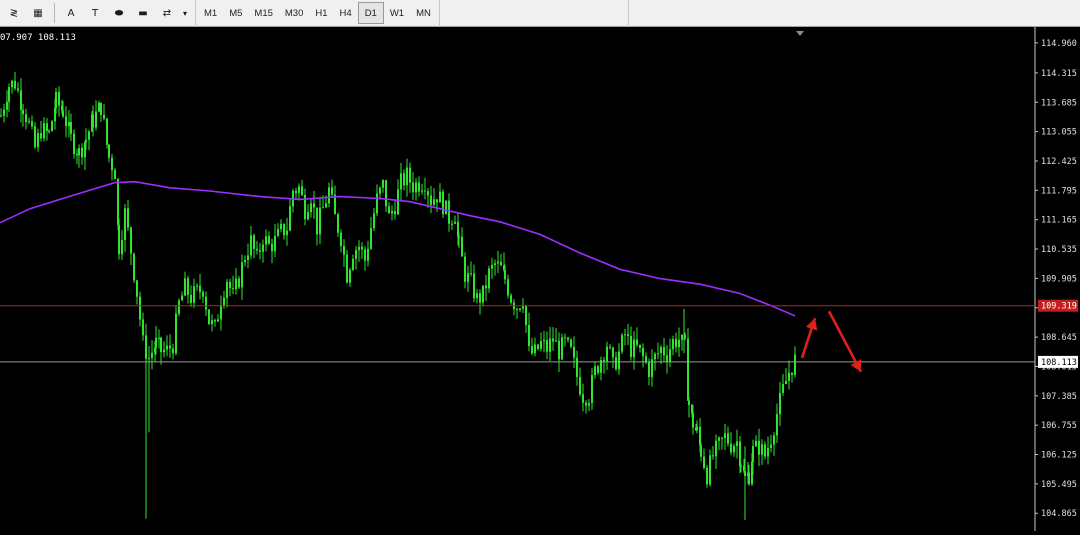 The image size is (1080, 535). I want to click on price-tick-label: 114.315, so click(1059, 74).